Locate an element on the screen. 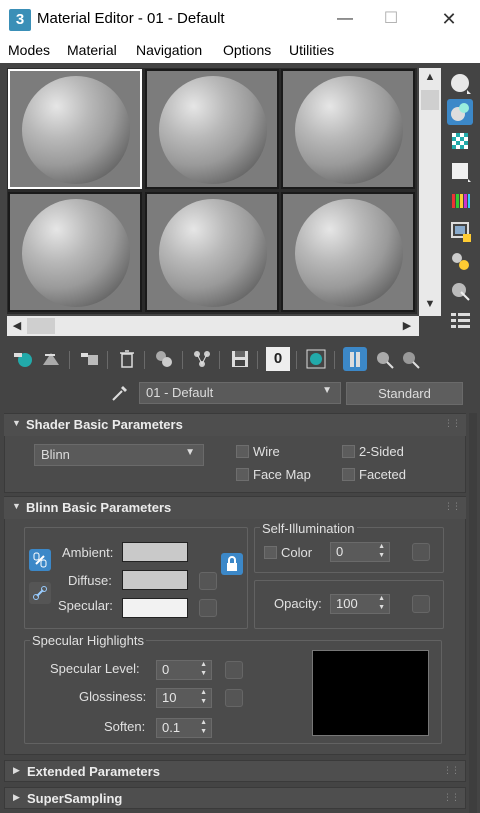  glossiness-spinner: 10 ▲ ▼ is located at coordinates (184, 698).